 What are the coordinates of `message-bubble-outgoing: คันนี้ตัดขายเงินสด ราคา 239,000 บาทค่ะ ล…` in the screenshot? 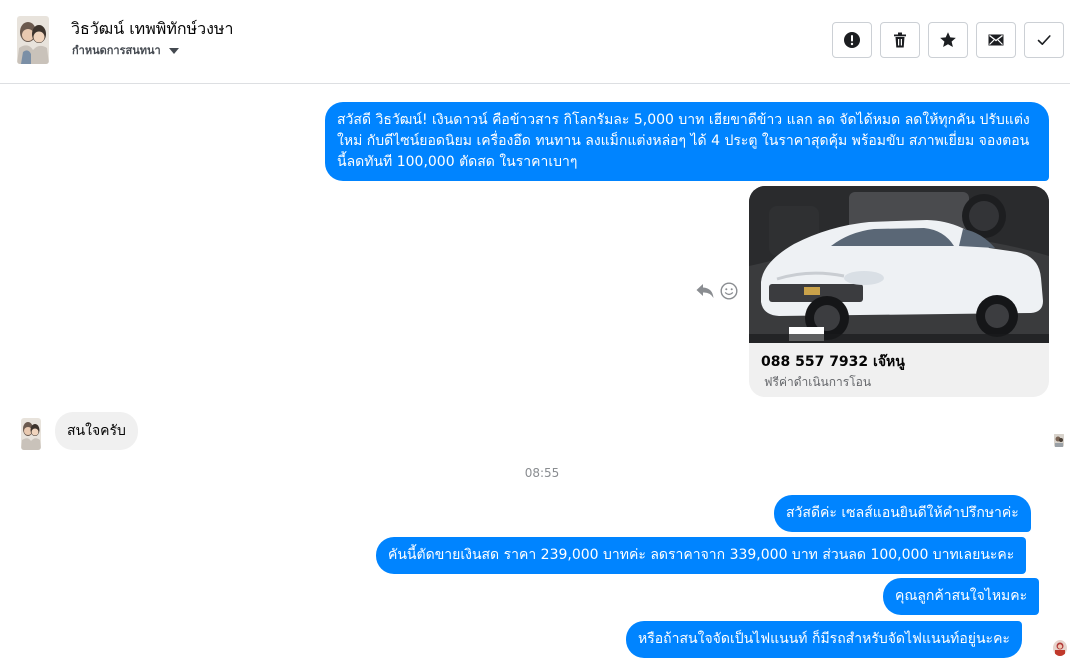 It's located at (701, 555).